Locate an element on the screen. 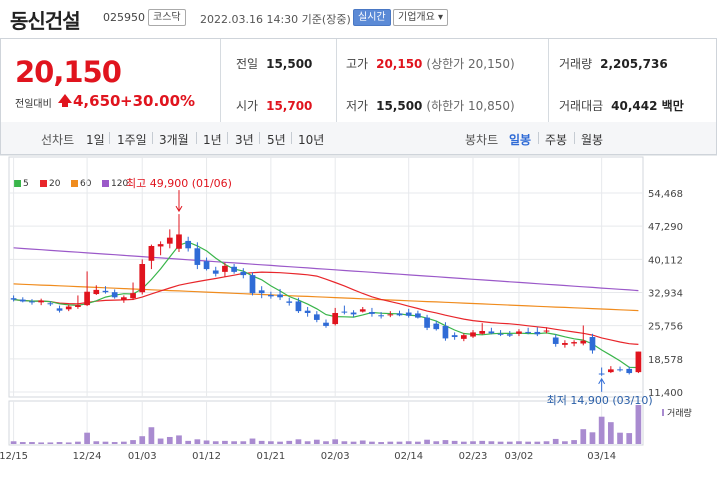  x-tick-label: 01/21 is located at coordinates (270, 456).